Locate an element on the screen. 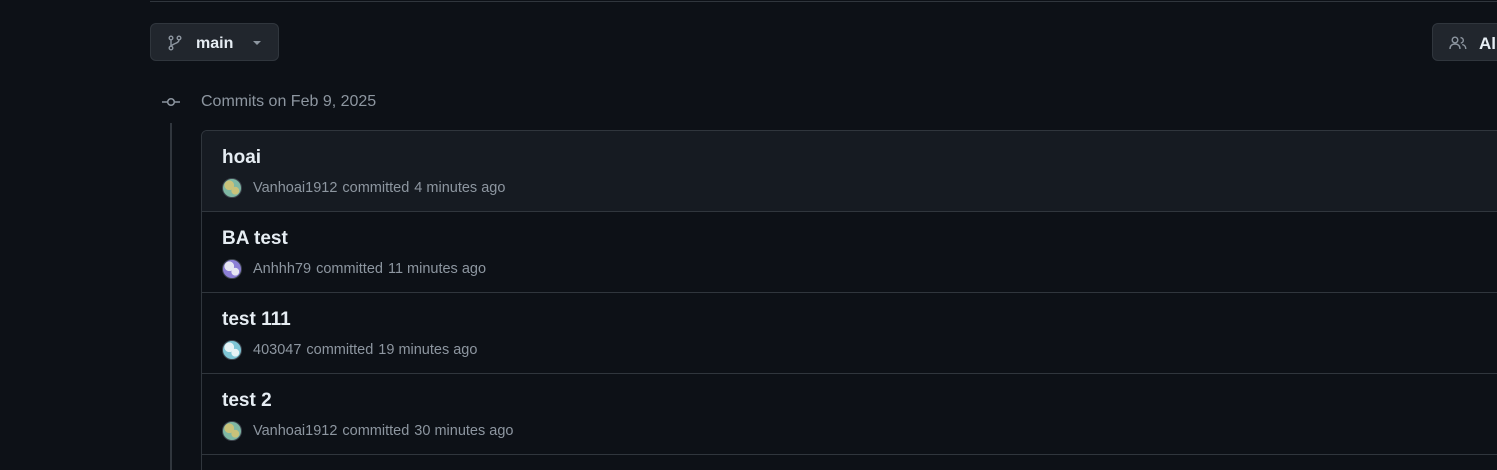  git-branch-icon is located at coordinates (175, 43).